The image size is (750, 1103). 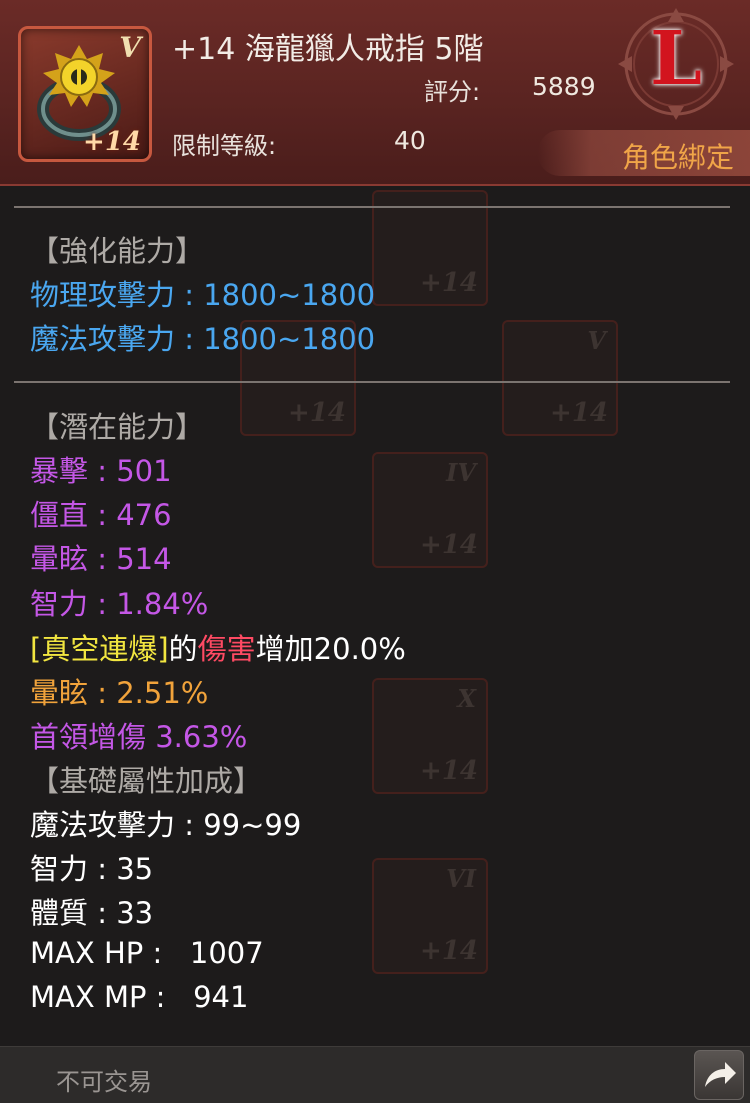 What do you see at coordinates (101, 515) in the screenshot?
I see `potential-stat-stagger: 僵直 : 476` at bounding box center [101, 515].